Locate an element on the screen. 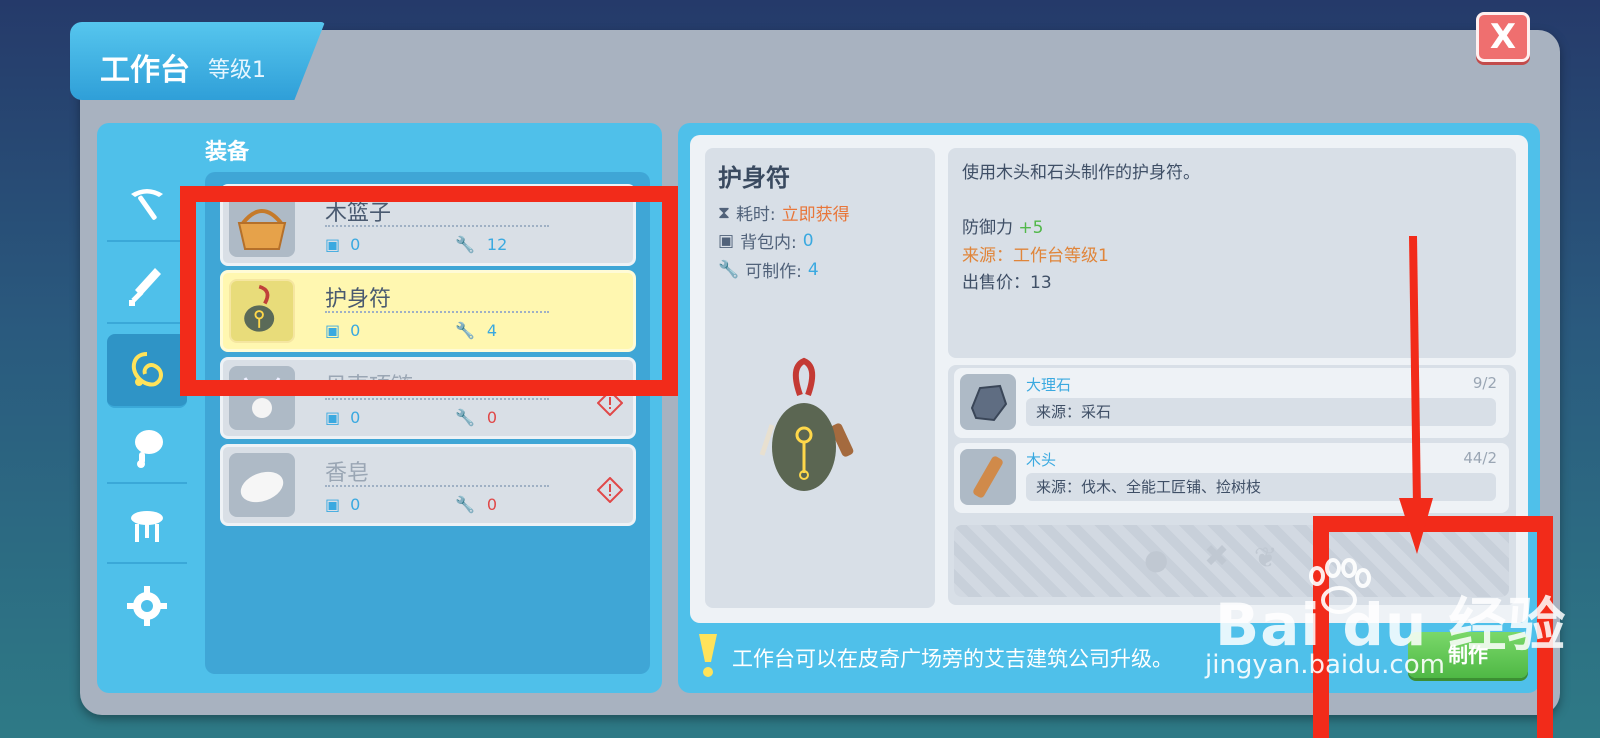  sword-icon is located at coordinates (145, 287).